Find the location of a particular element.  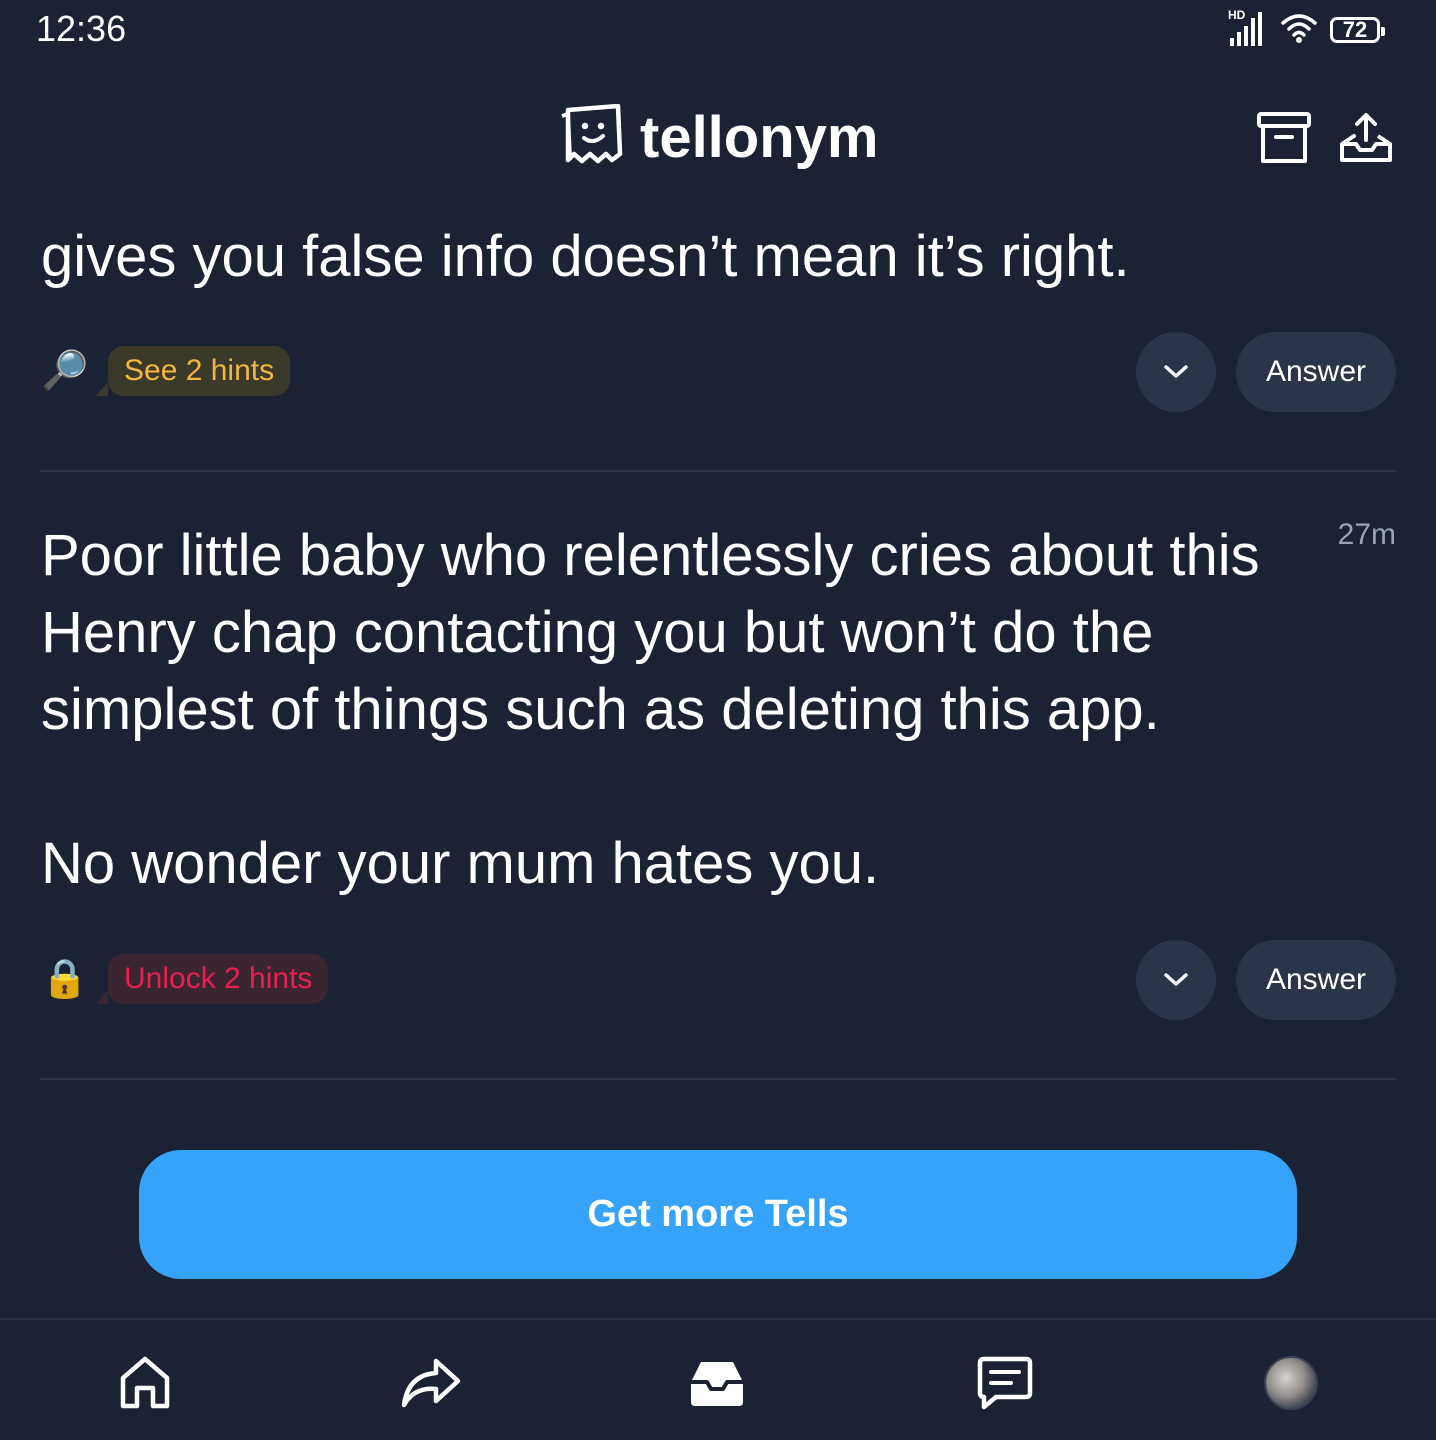

hint-row: 🔎 See 2 hints is located at coordinates (165, 371).